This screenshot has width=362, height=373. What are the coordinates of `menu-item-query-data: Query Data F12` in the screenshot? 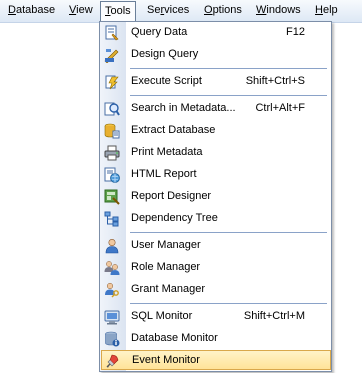 It's located at (216, 33).